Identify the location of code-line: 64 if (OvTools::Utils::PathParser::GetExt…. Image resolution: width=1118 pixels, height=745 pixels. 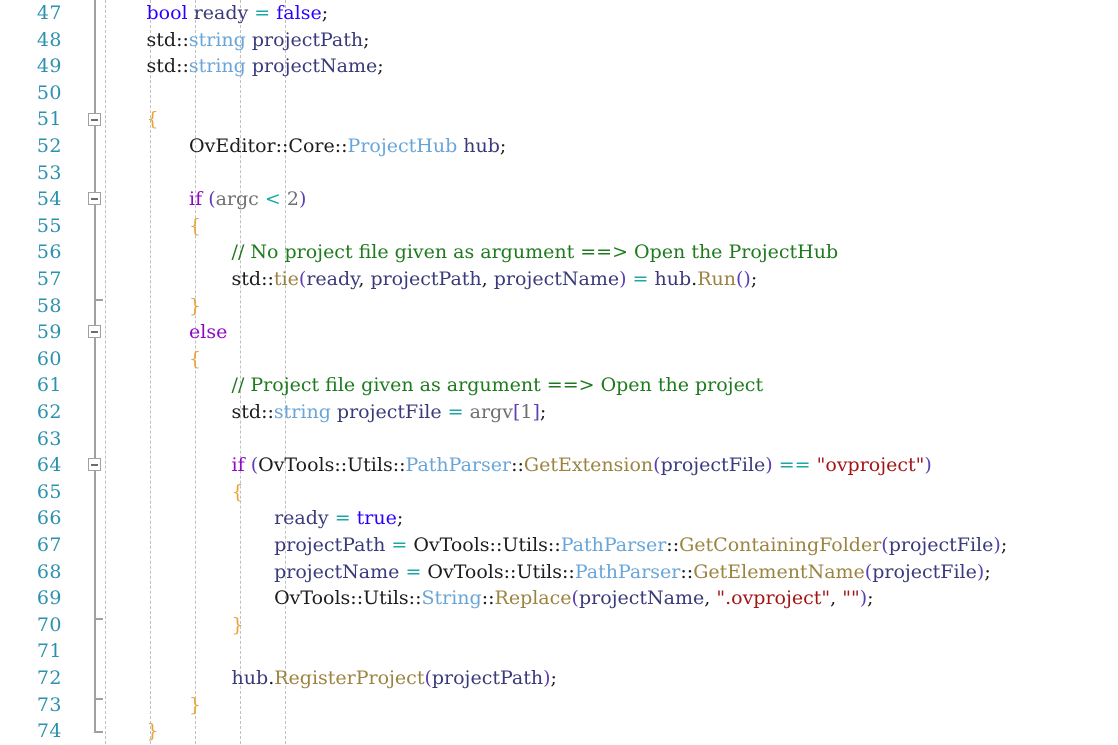
(559, 465).